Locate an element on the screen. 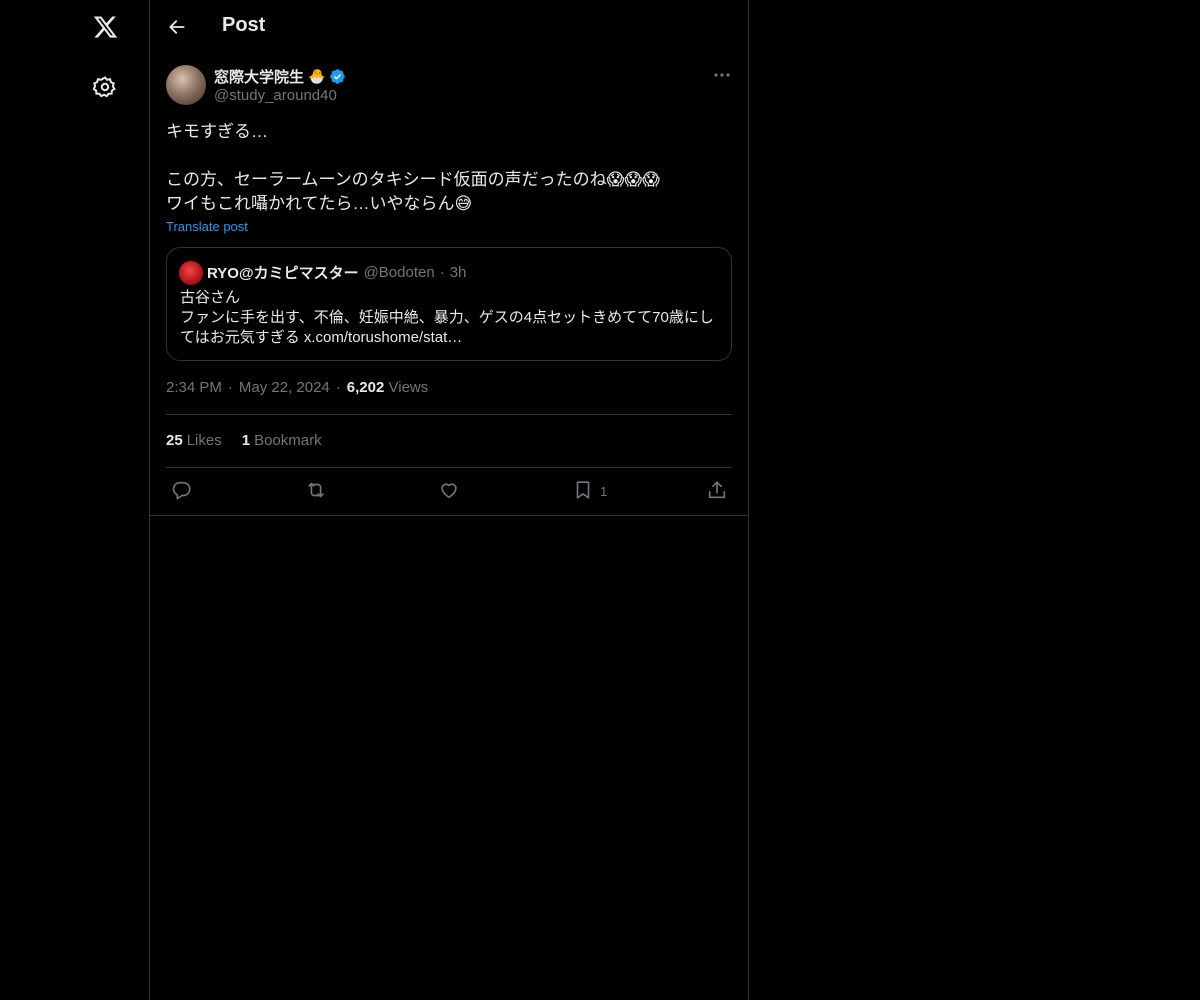  bookmark-button: 1 is located at coordinates (589, 491).